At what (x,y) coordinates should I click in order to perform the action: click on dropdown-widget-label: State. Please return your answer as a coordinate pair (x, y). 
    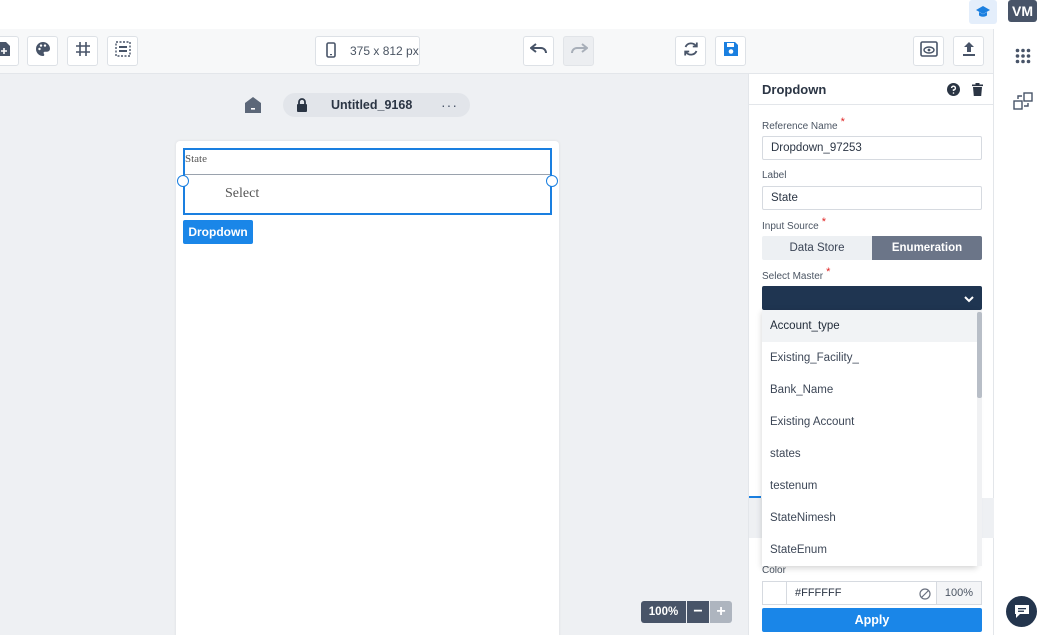
    Looking at the image, I should click on (196, 159).